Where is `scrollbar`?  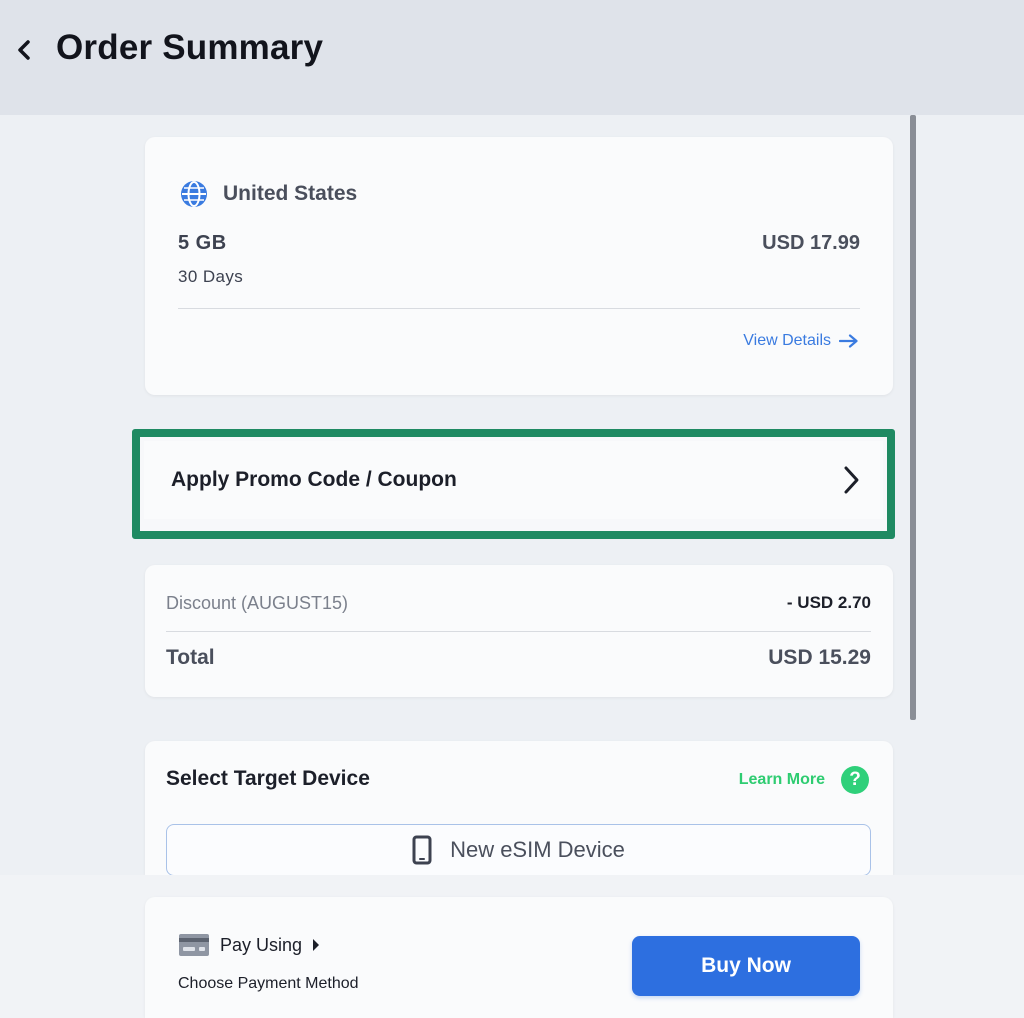
scrollbar is located at coordinates (913, 417).